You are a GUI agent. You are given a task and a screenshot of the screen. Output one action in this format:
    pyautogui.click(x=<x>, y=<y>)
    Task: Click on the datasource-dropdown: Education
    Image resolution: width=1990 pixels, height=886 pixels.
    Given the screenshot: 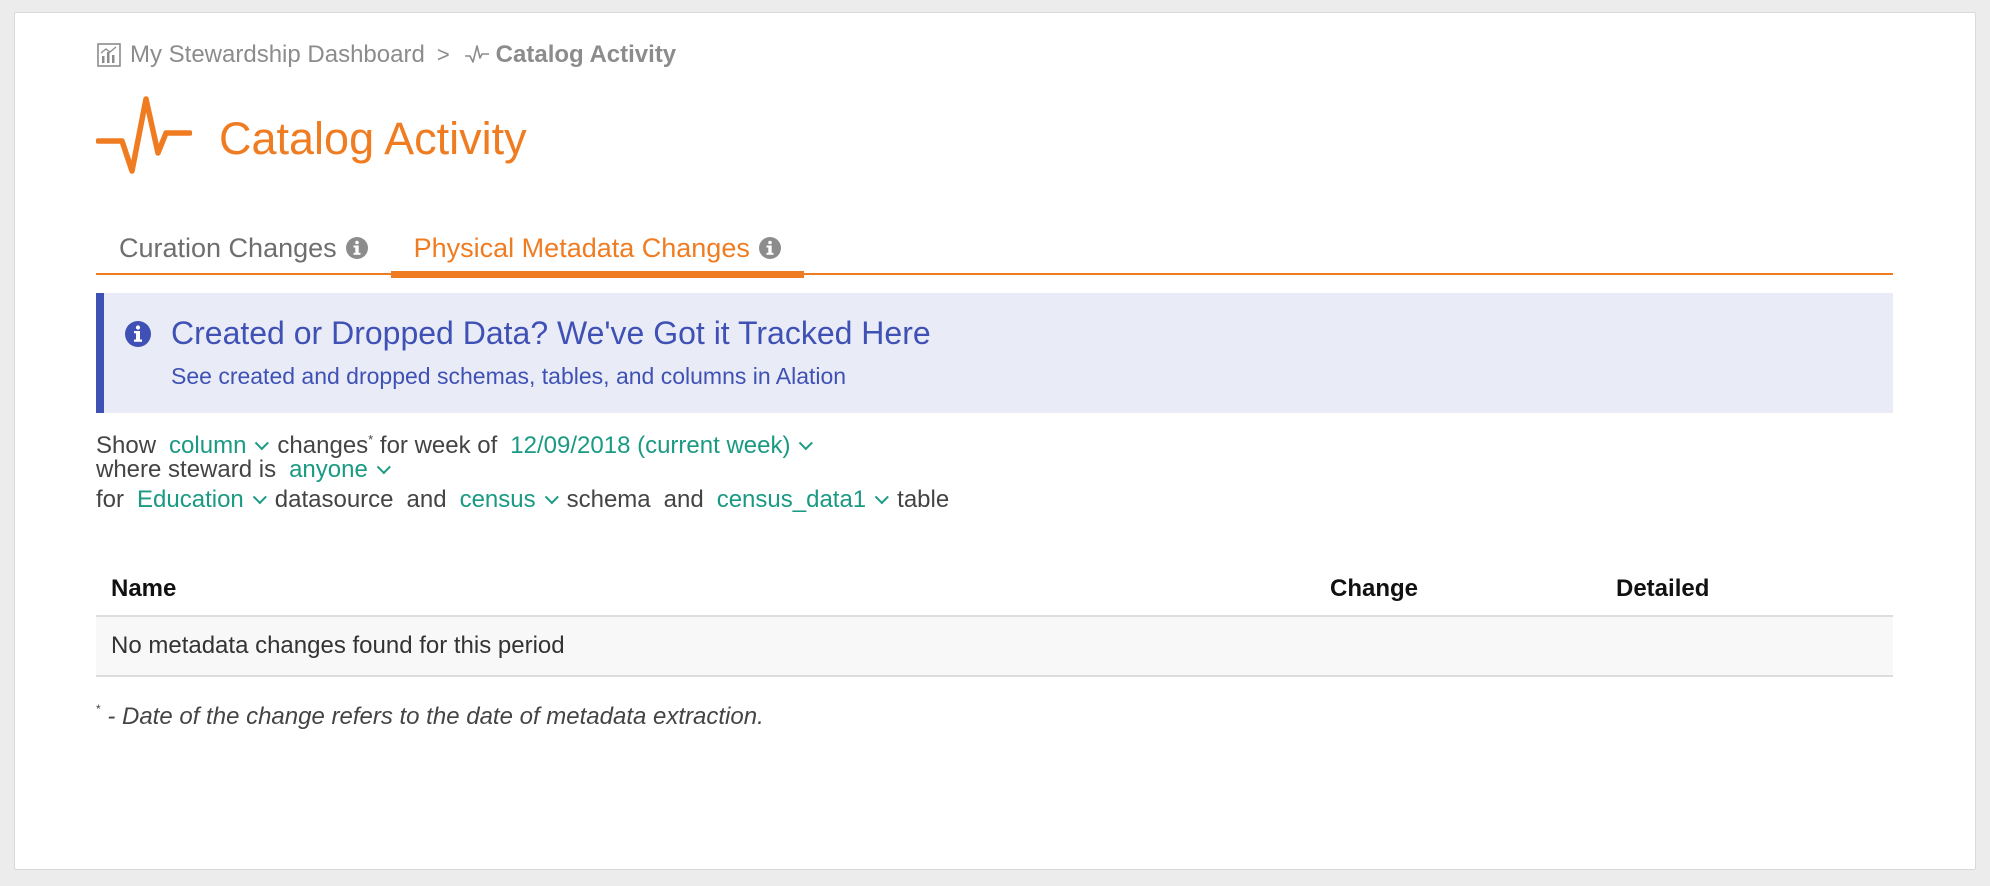 What is the action you would take?
    pyautogui.click(x=202, y=500)
    